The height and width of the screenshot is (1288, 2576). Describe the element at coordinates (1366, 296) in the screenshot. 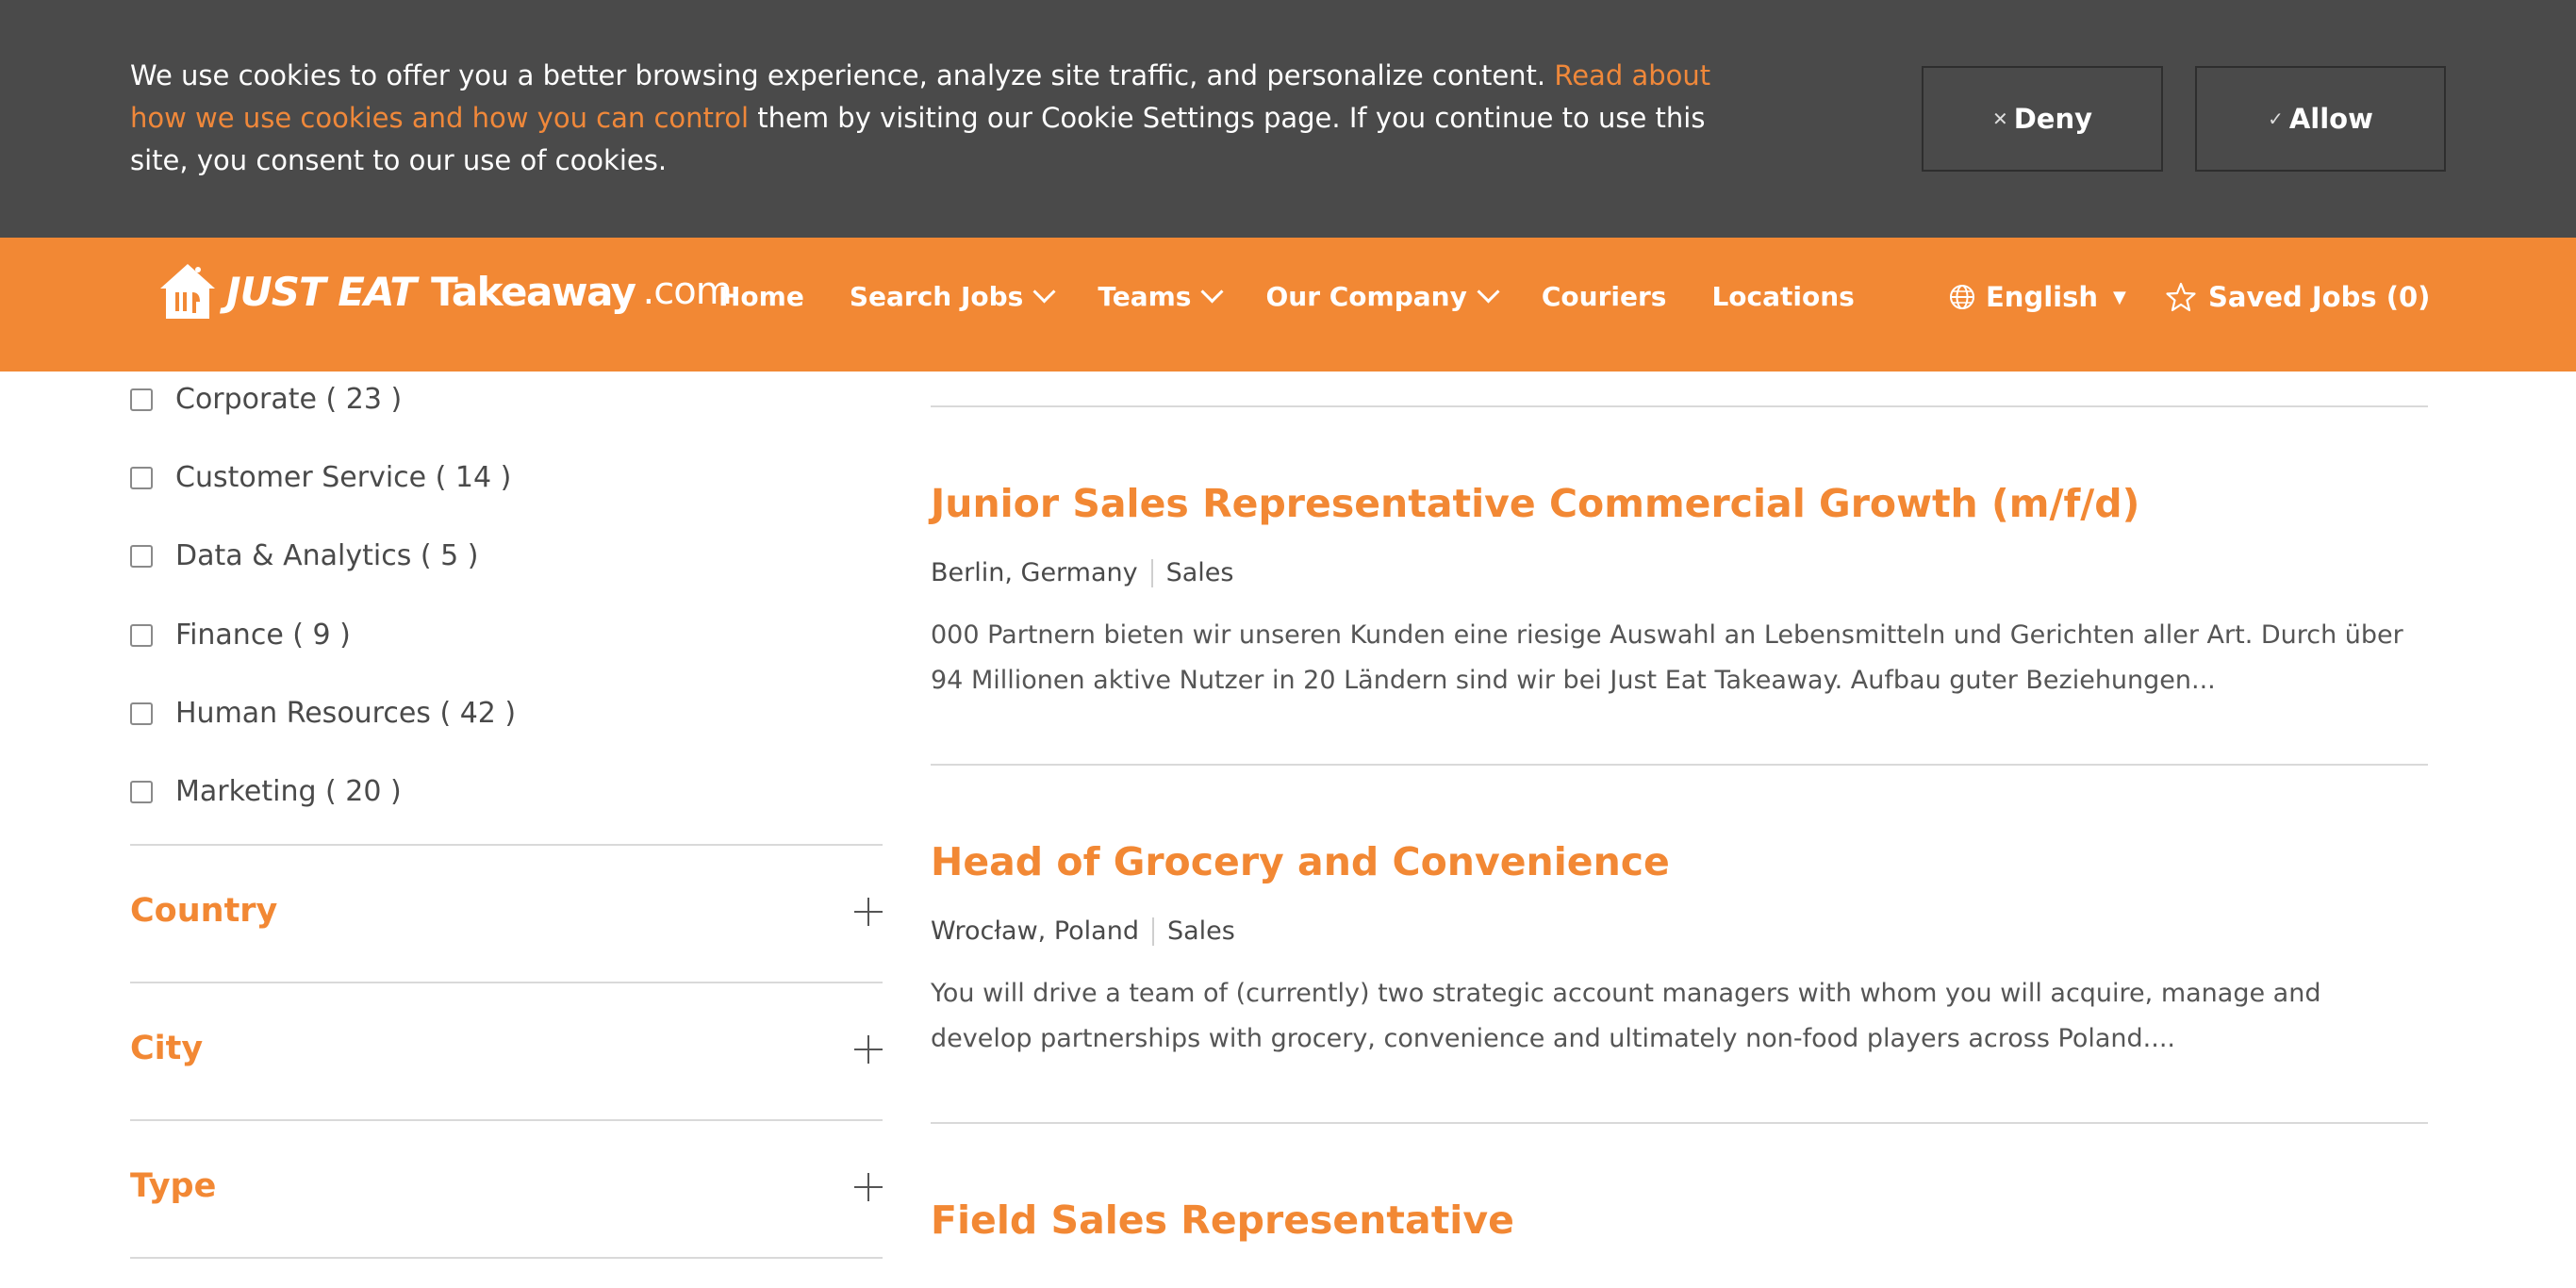

I see `nav-our-company-label: Our Company` at that location.